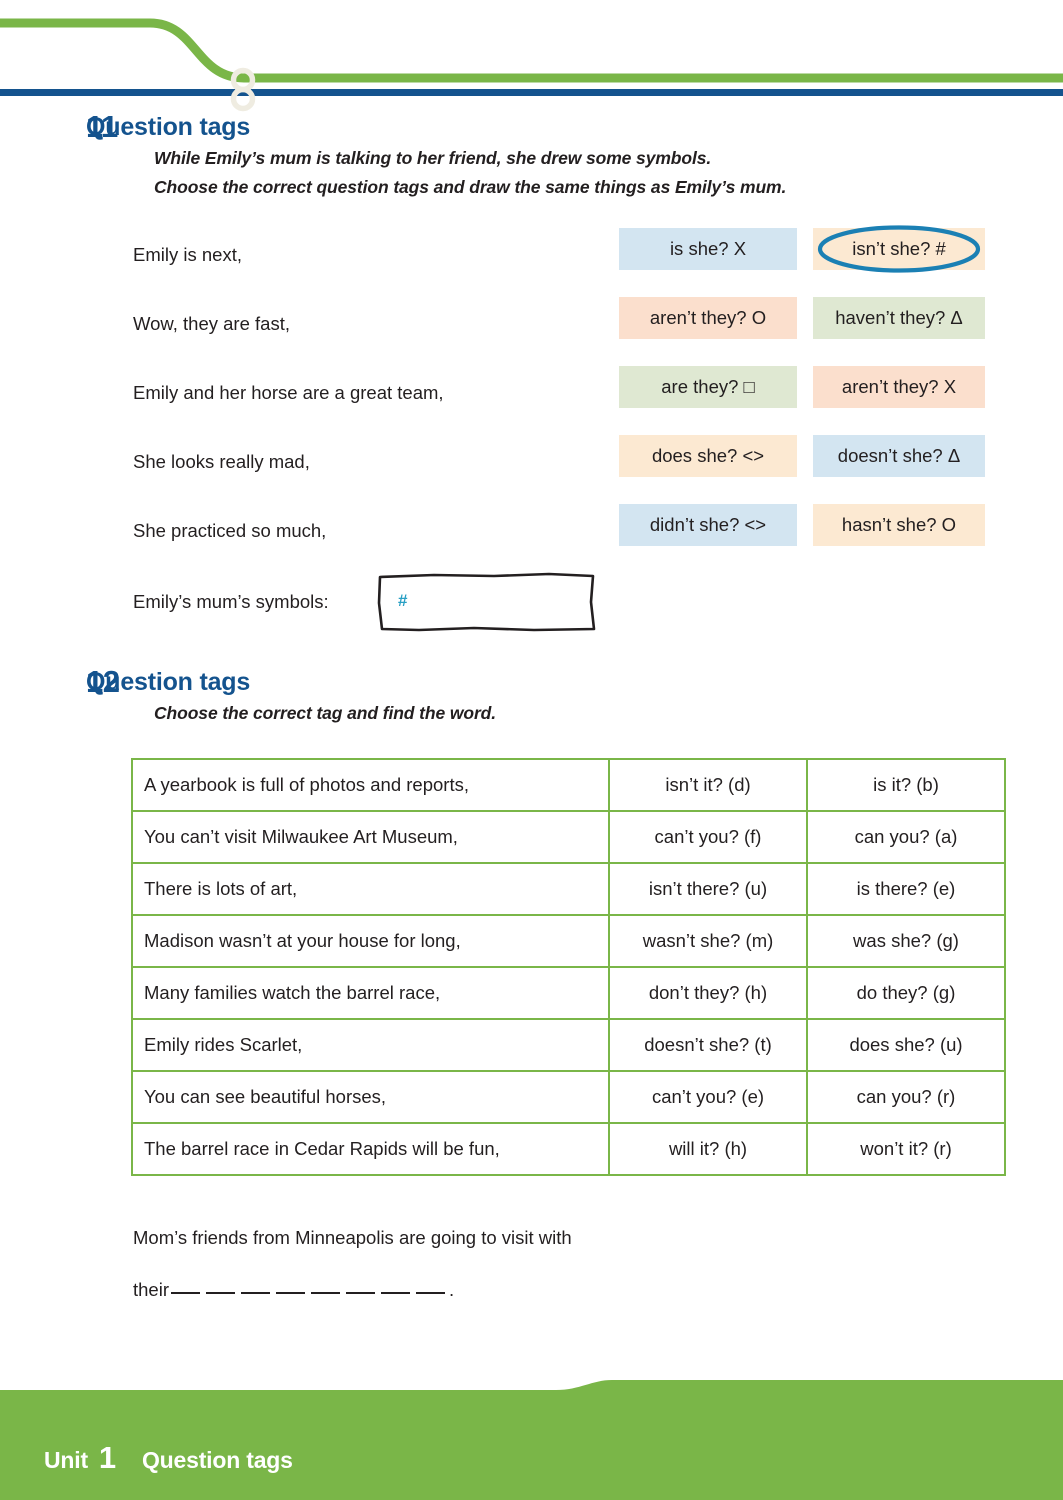 Image resolution: width=1063 pixels, height=1500 pixels. Describe the element at coordinates (708, 993) in the screenshot. I see `table-cell-option-a: don’t they? (h)` at that location.